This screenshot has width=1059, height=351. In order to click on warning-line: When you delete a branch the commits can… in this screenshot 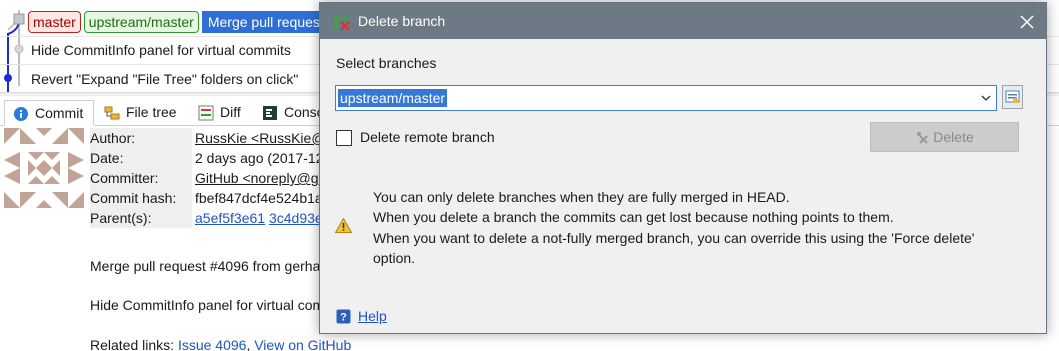, I will do `click(633, 217)`.